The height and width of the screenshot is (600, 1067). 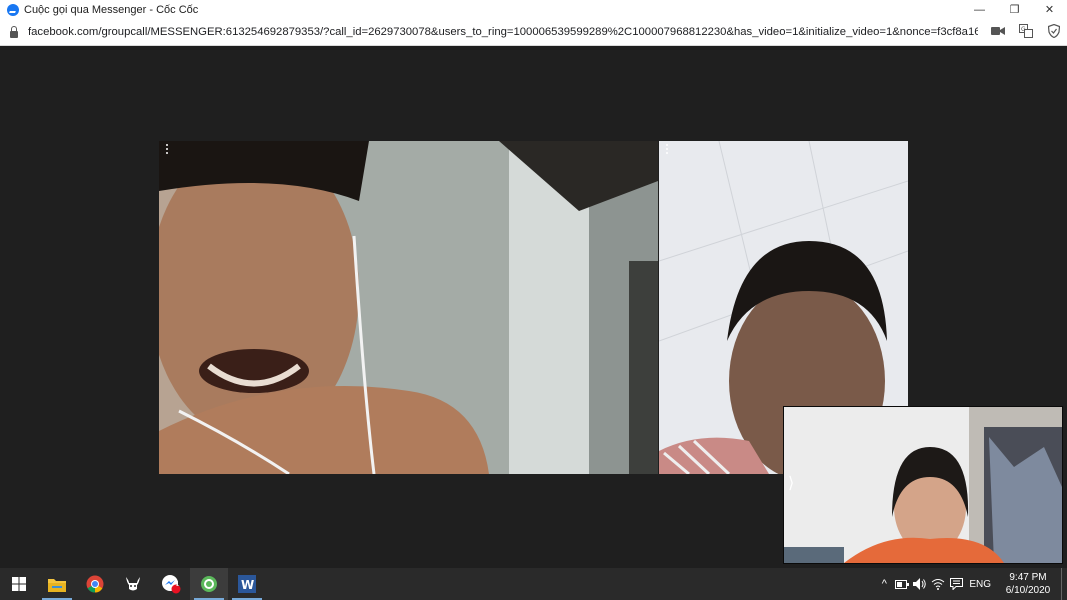 I want to click on folder-icon, so click(x=57, y=585).